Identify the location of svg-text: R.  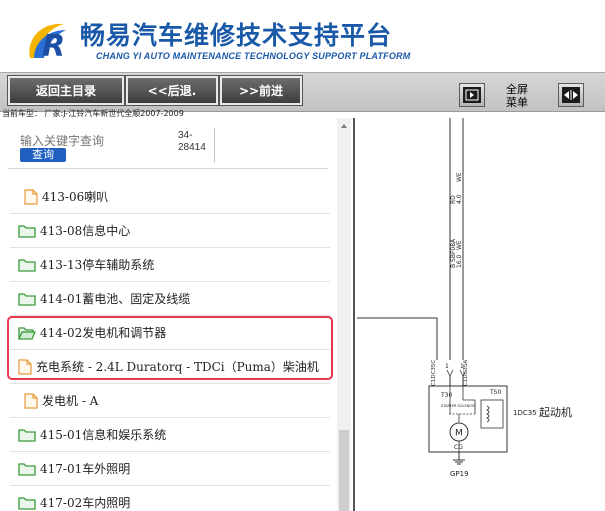
(53, 45).